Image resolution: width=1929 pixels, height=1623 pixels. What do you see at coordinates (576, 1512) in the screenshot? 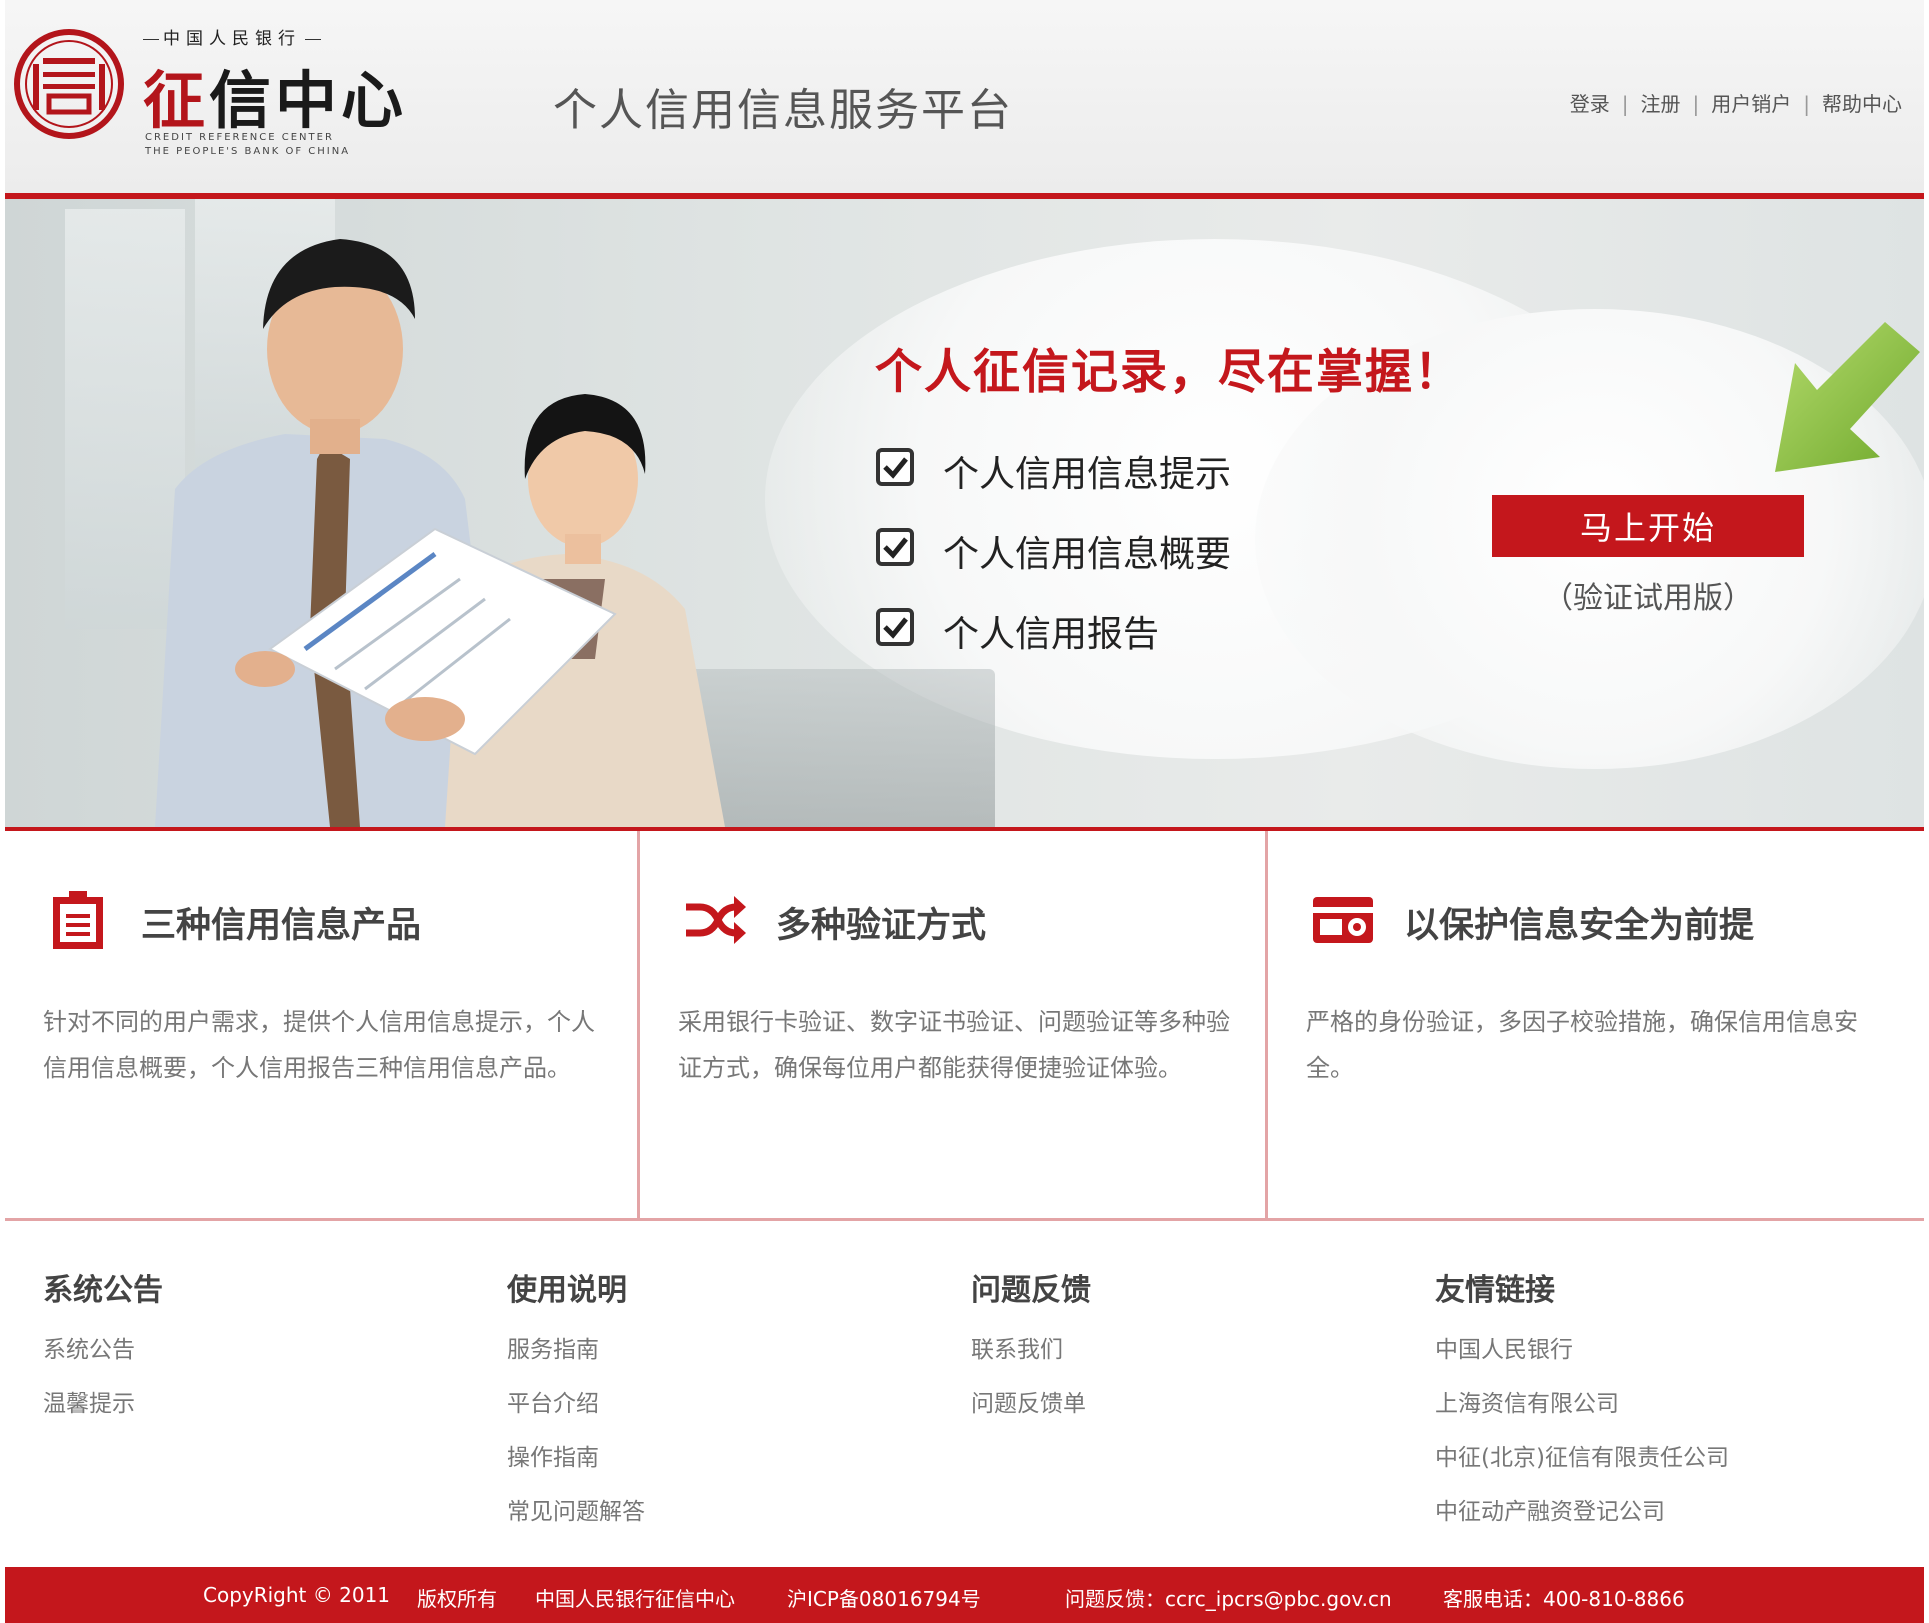
I see `footer-link: 常见问题解答` at bounding box center [576, 1512].